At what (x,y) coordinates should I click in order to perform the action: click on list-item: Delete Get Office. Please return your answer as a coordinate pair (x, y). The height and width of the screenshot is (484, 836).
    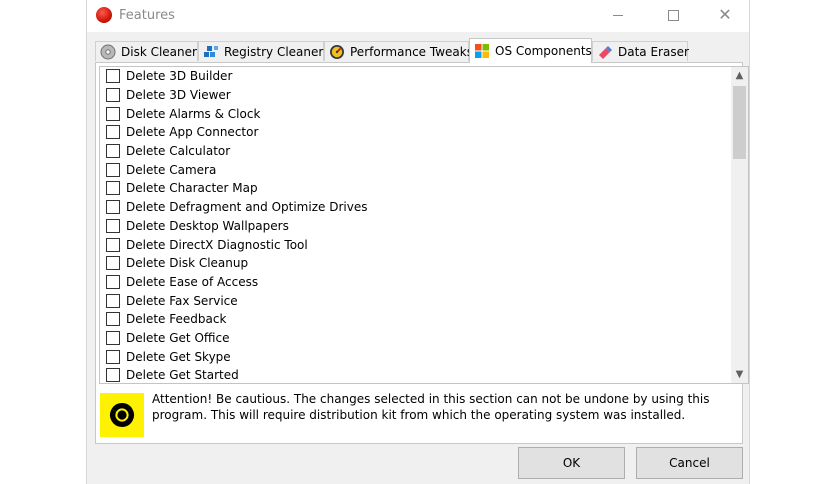
    Looking at the image, I should click on (414, 338).